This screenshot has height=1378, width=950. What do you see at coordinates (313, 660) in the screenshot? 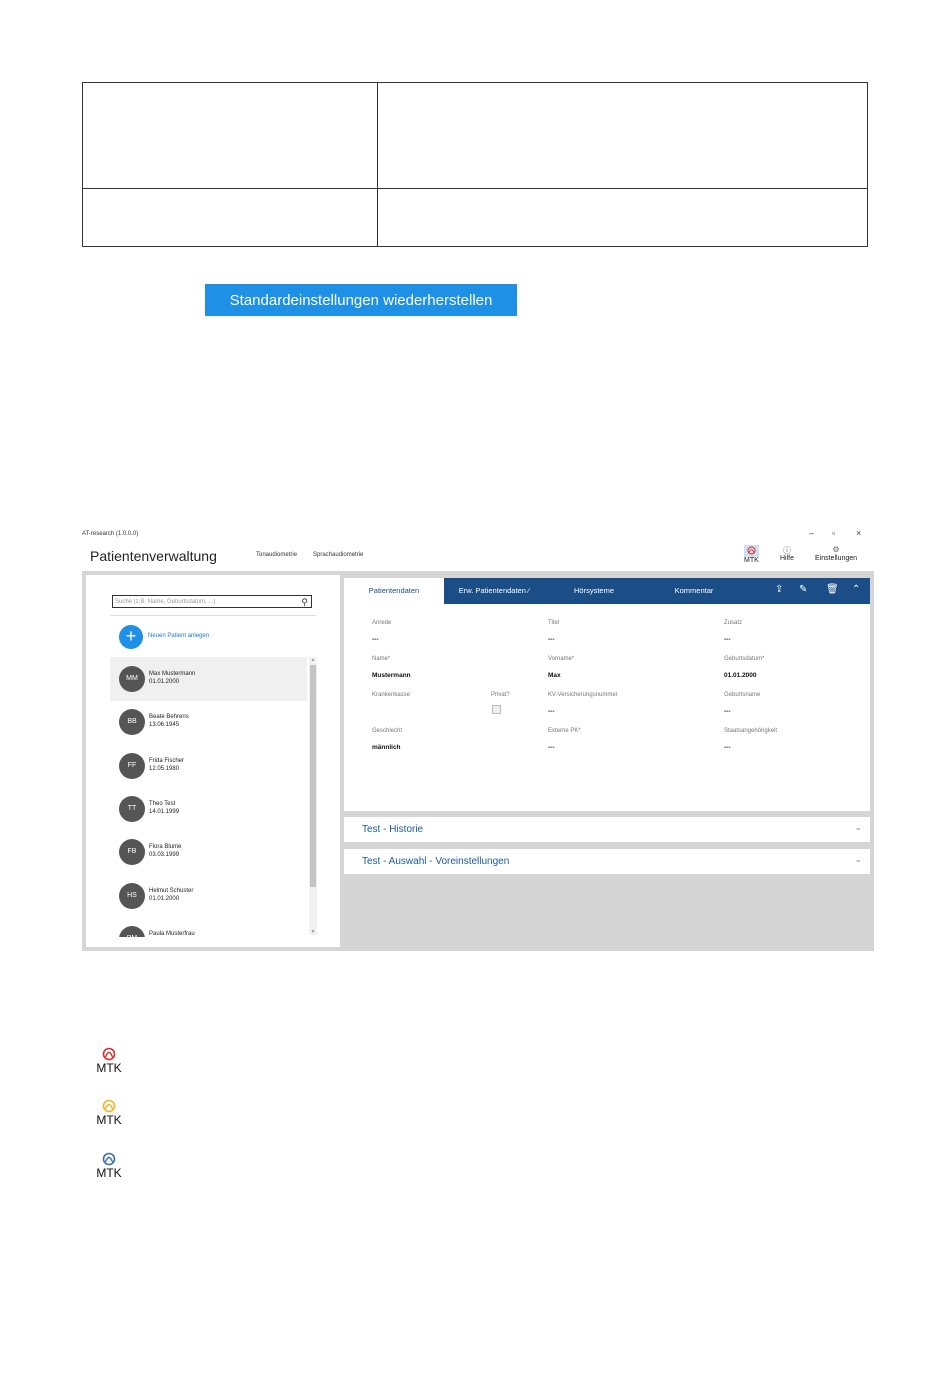
I see `scroll-up-icon: ▲` at bounding box center [313, 660].